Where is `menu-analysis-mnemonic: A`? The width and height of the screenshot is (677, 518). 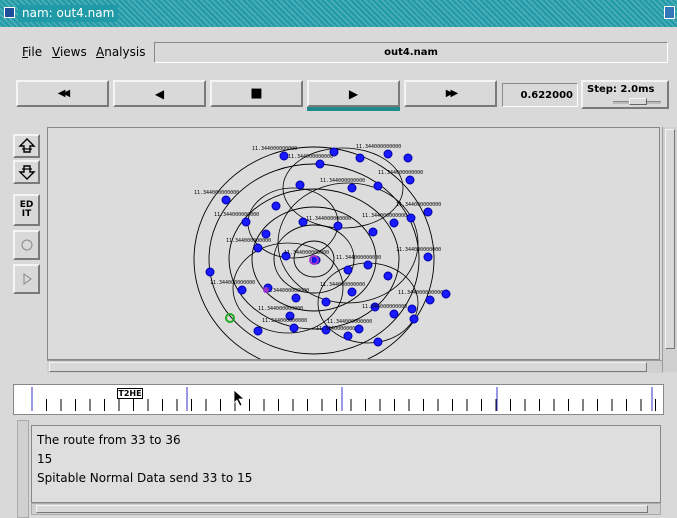 menu-analysis-mnemonic: A is located at coordinates (100, 52).